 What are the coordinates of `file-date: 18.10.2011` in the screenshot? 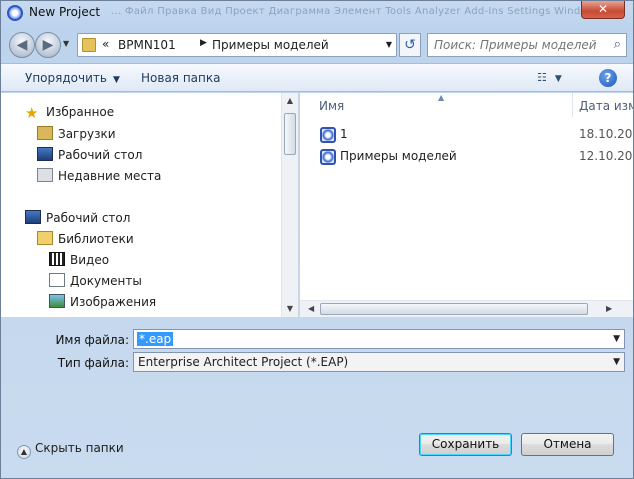 It's located at (606, 134).